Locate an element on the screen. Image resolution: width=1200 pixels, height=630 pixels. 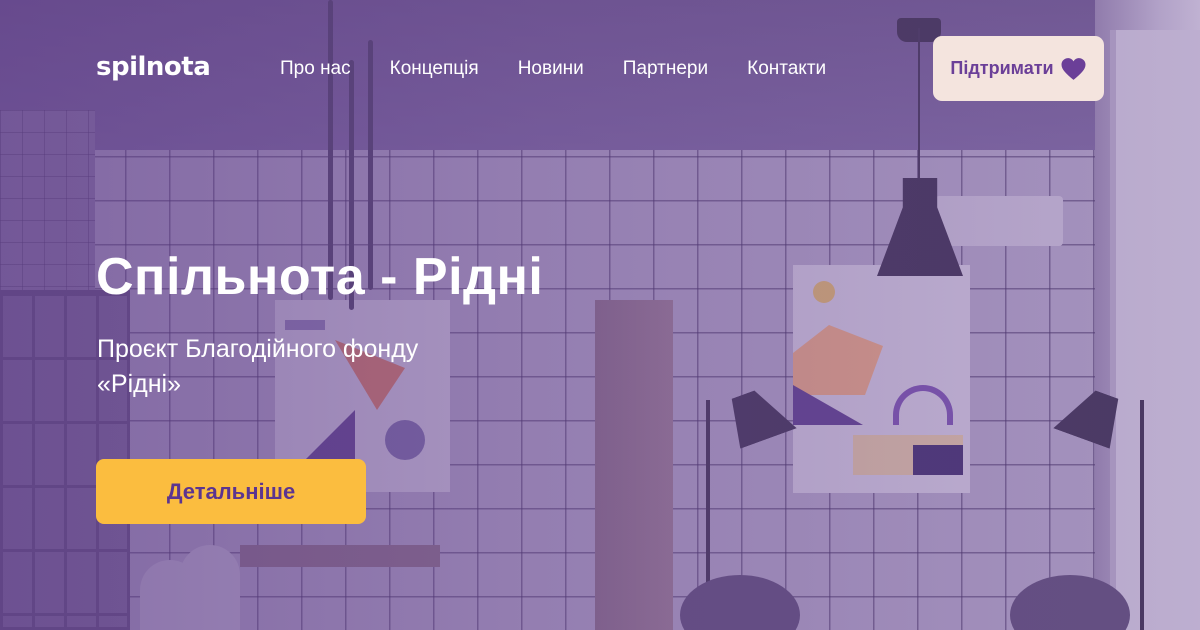
support-button: Підтримати is located at coordinates (1018, 68).